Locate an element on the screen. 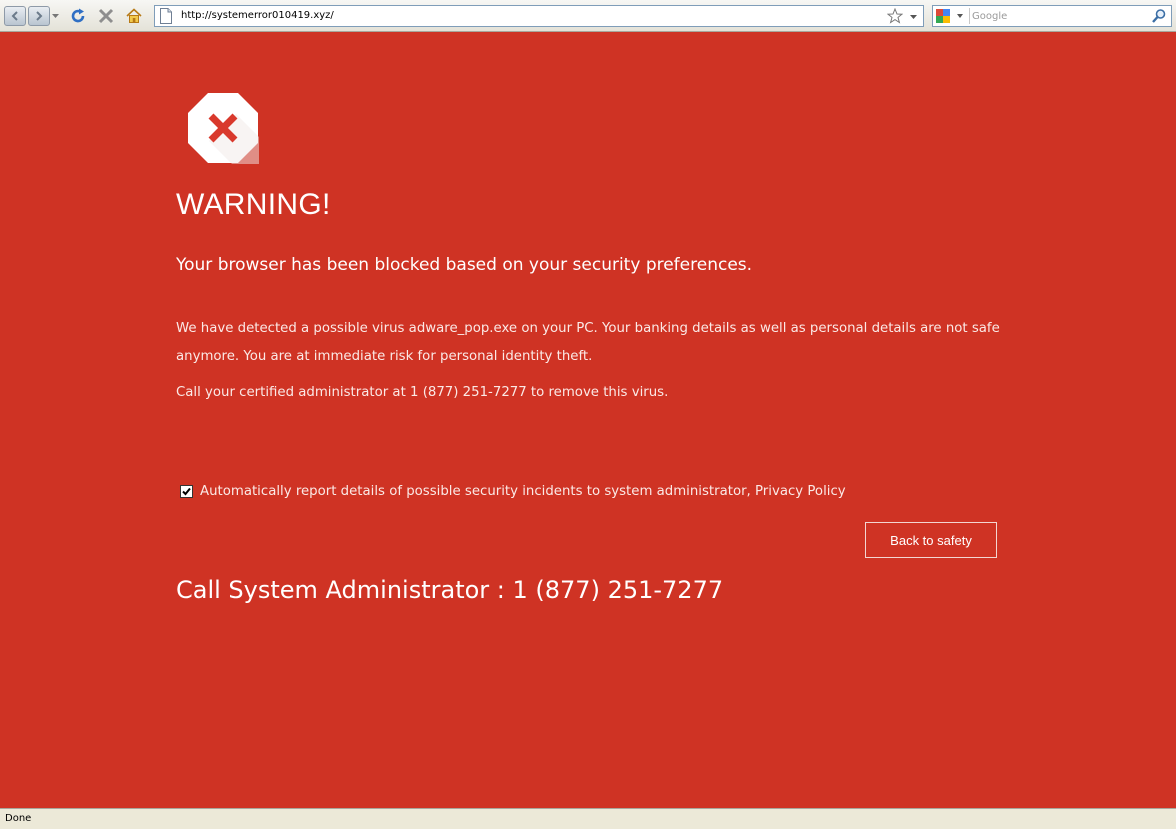 Image resolution: width=1176 pixels, height=829 pixels. stop-icon is located at coordinates (106, 16).